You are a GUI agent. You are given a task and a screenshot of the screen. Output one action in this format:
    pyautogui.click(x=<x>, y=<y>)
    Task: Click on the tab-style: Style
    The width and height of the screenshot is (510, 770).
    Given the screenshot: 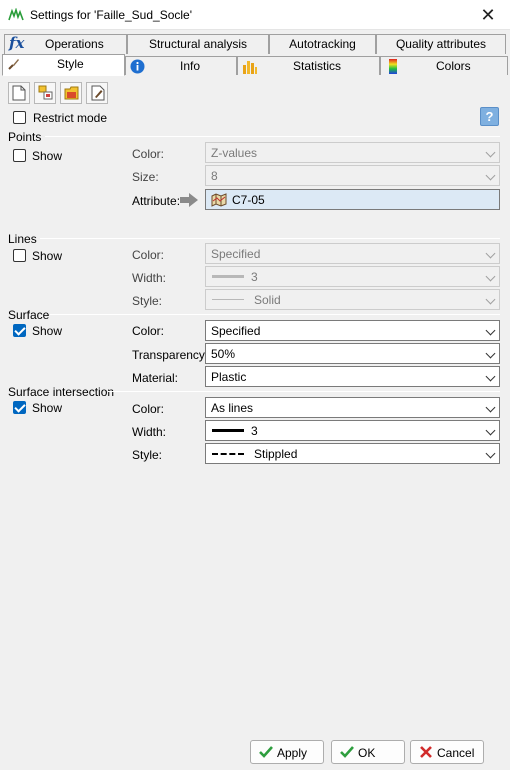 What is the action you would take?
    pyautogui.click(x=63, y=65)
    